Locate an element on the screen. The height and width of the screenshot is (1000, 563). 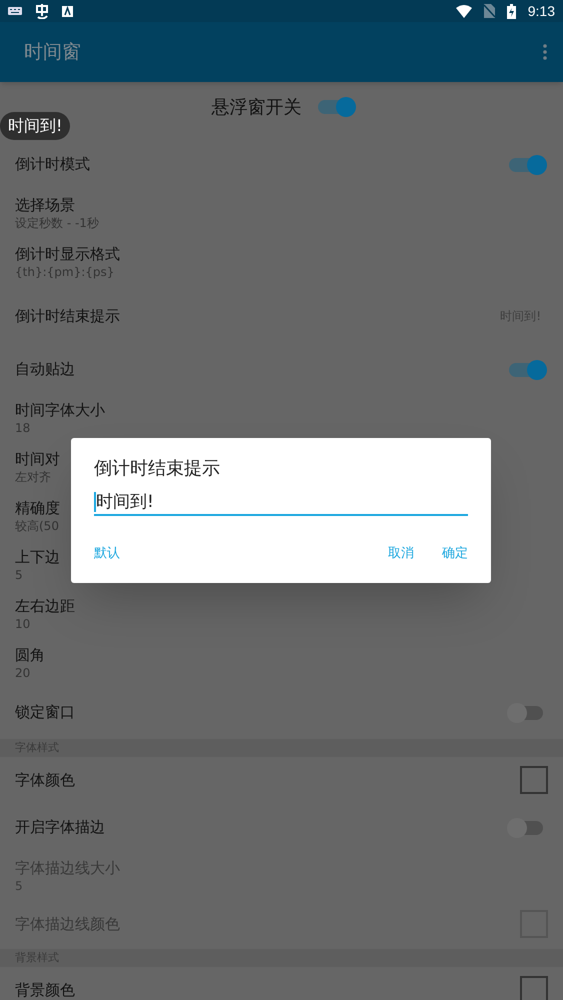
setting-title: 左右边距 is located at coordinates (45, 606).